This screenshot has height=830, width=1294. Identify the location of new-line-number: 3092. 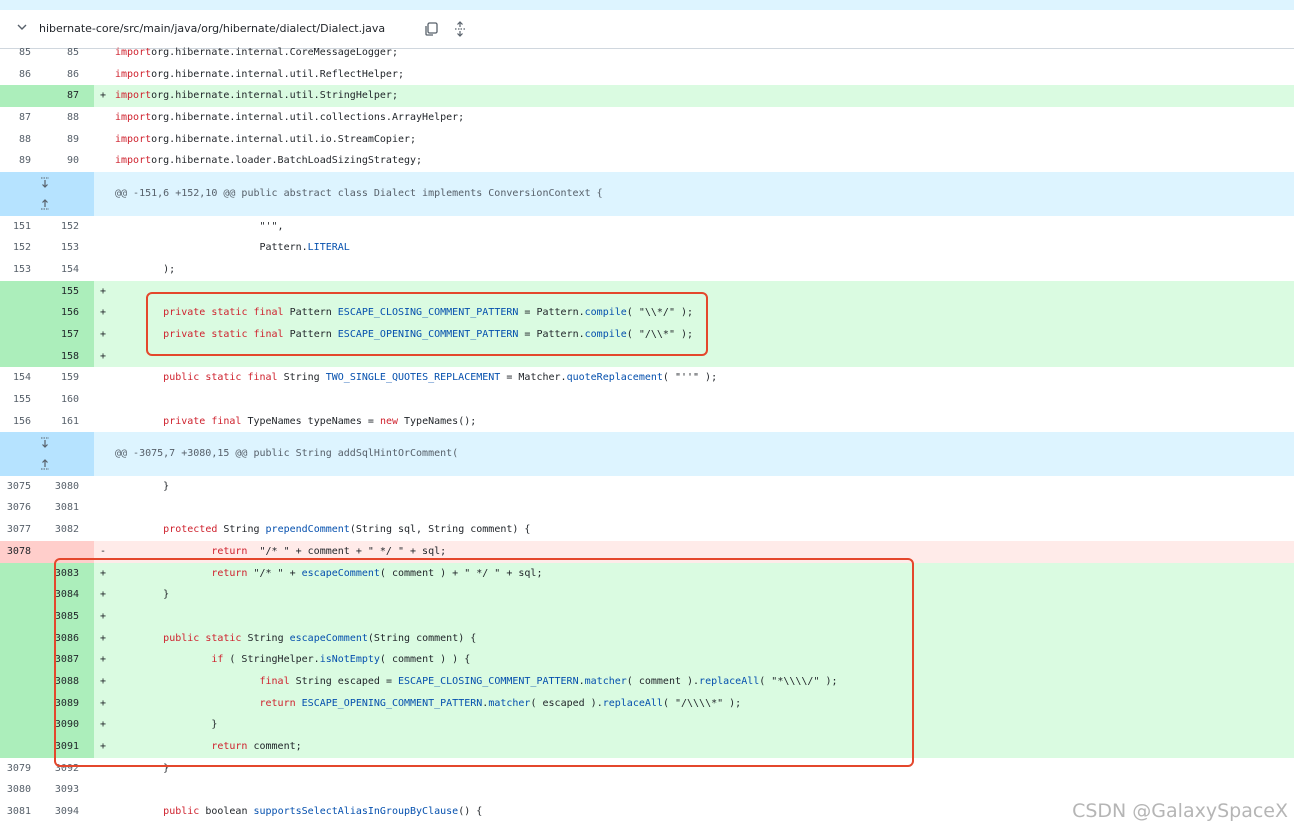
(63, 769).